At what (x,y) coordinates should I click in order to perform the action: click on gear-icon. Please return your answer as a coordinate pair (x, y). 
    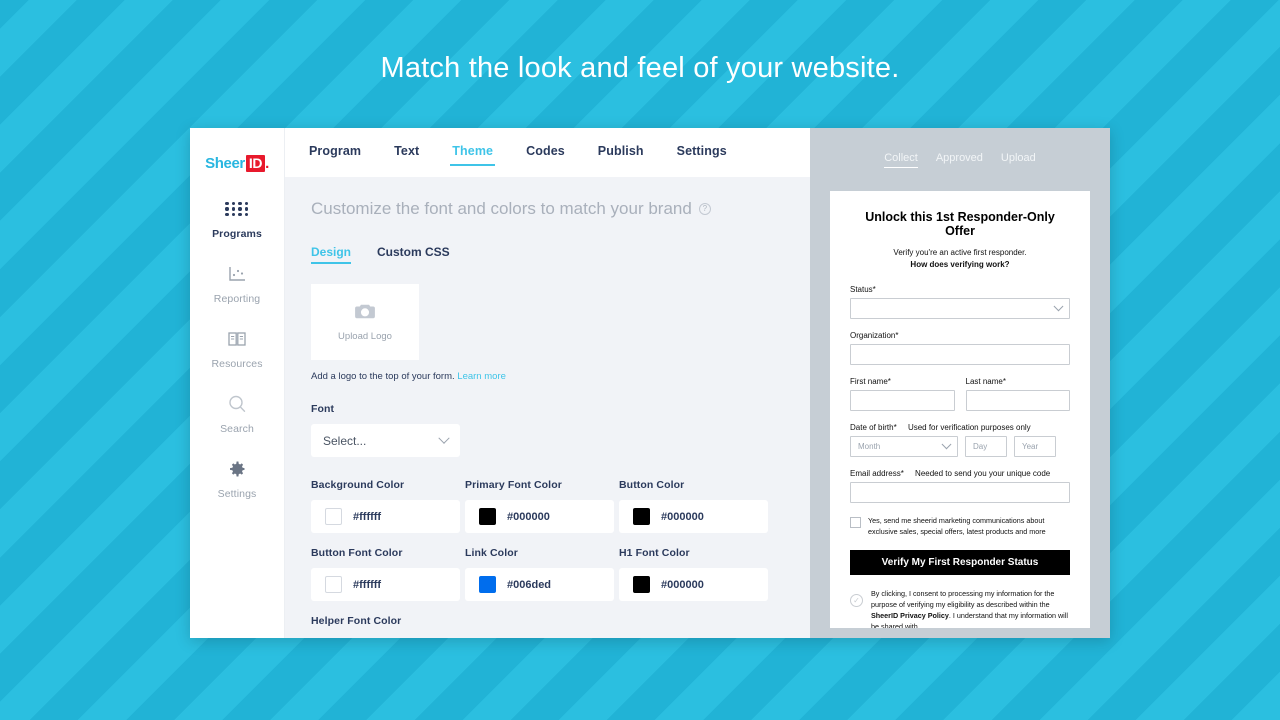
    Looking at the image, I should click on (237, 469).